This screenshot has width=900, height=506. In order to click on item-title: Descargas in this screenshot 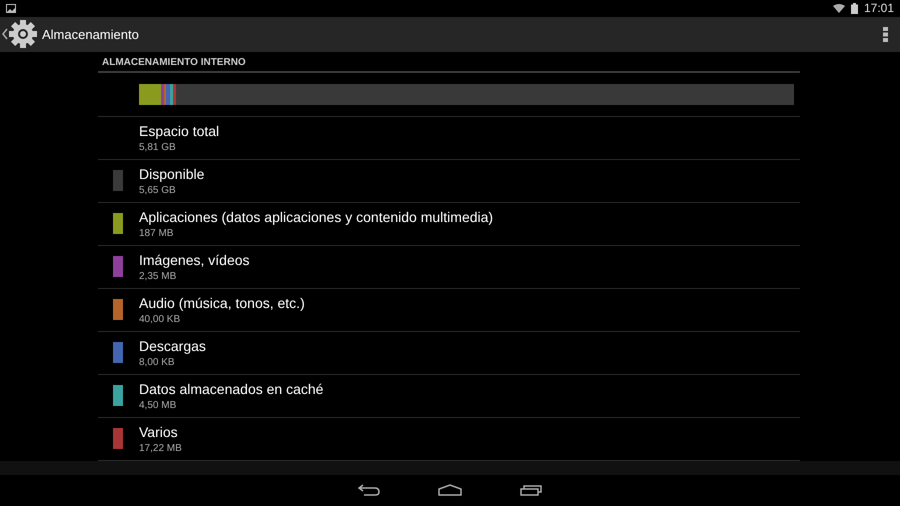, I will do `click(172, 346)`.